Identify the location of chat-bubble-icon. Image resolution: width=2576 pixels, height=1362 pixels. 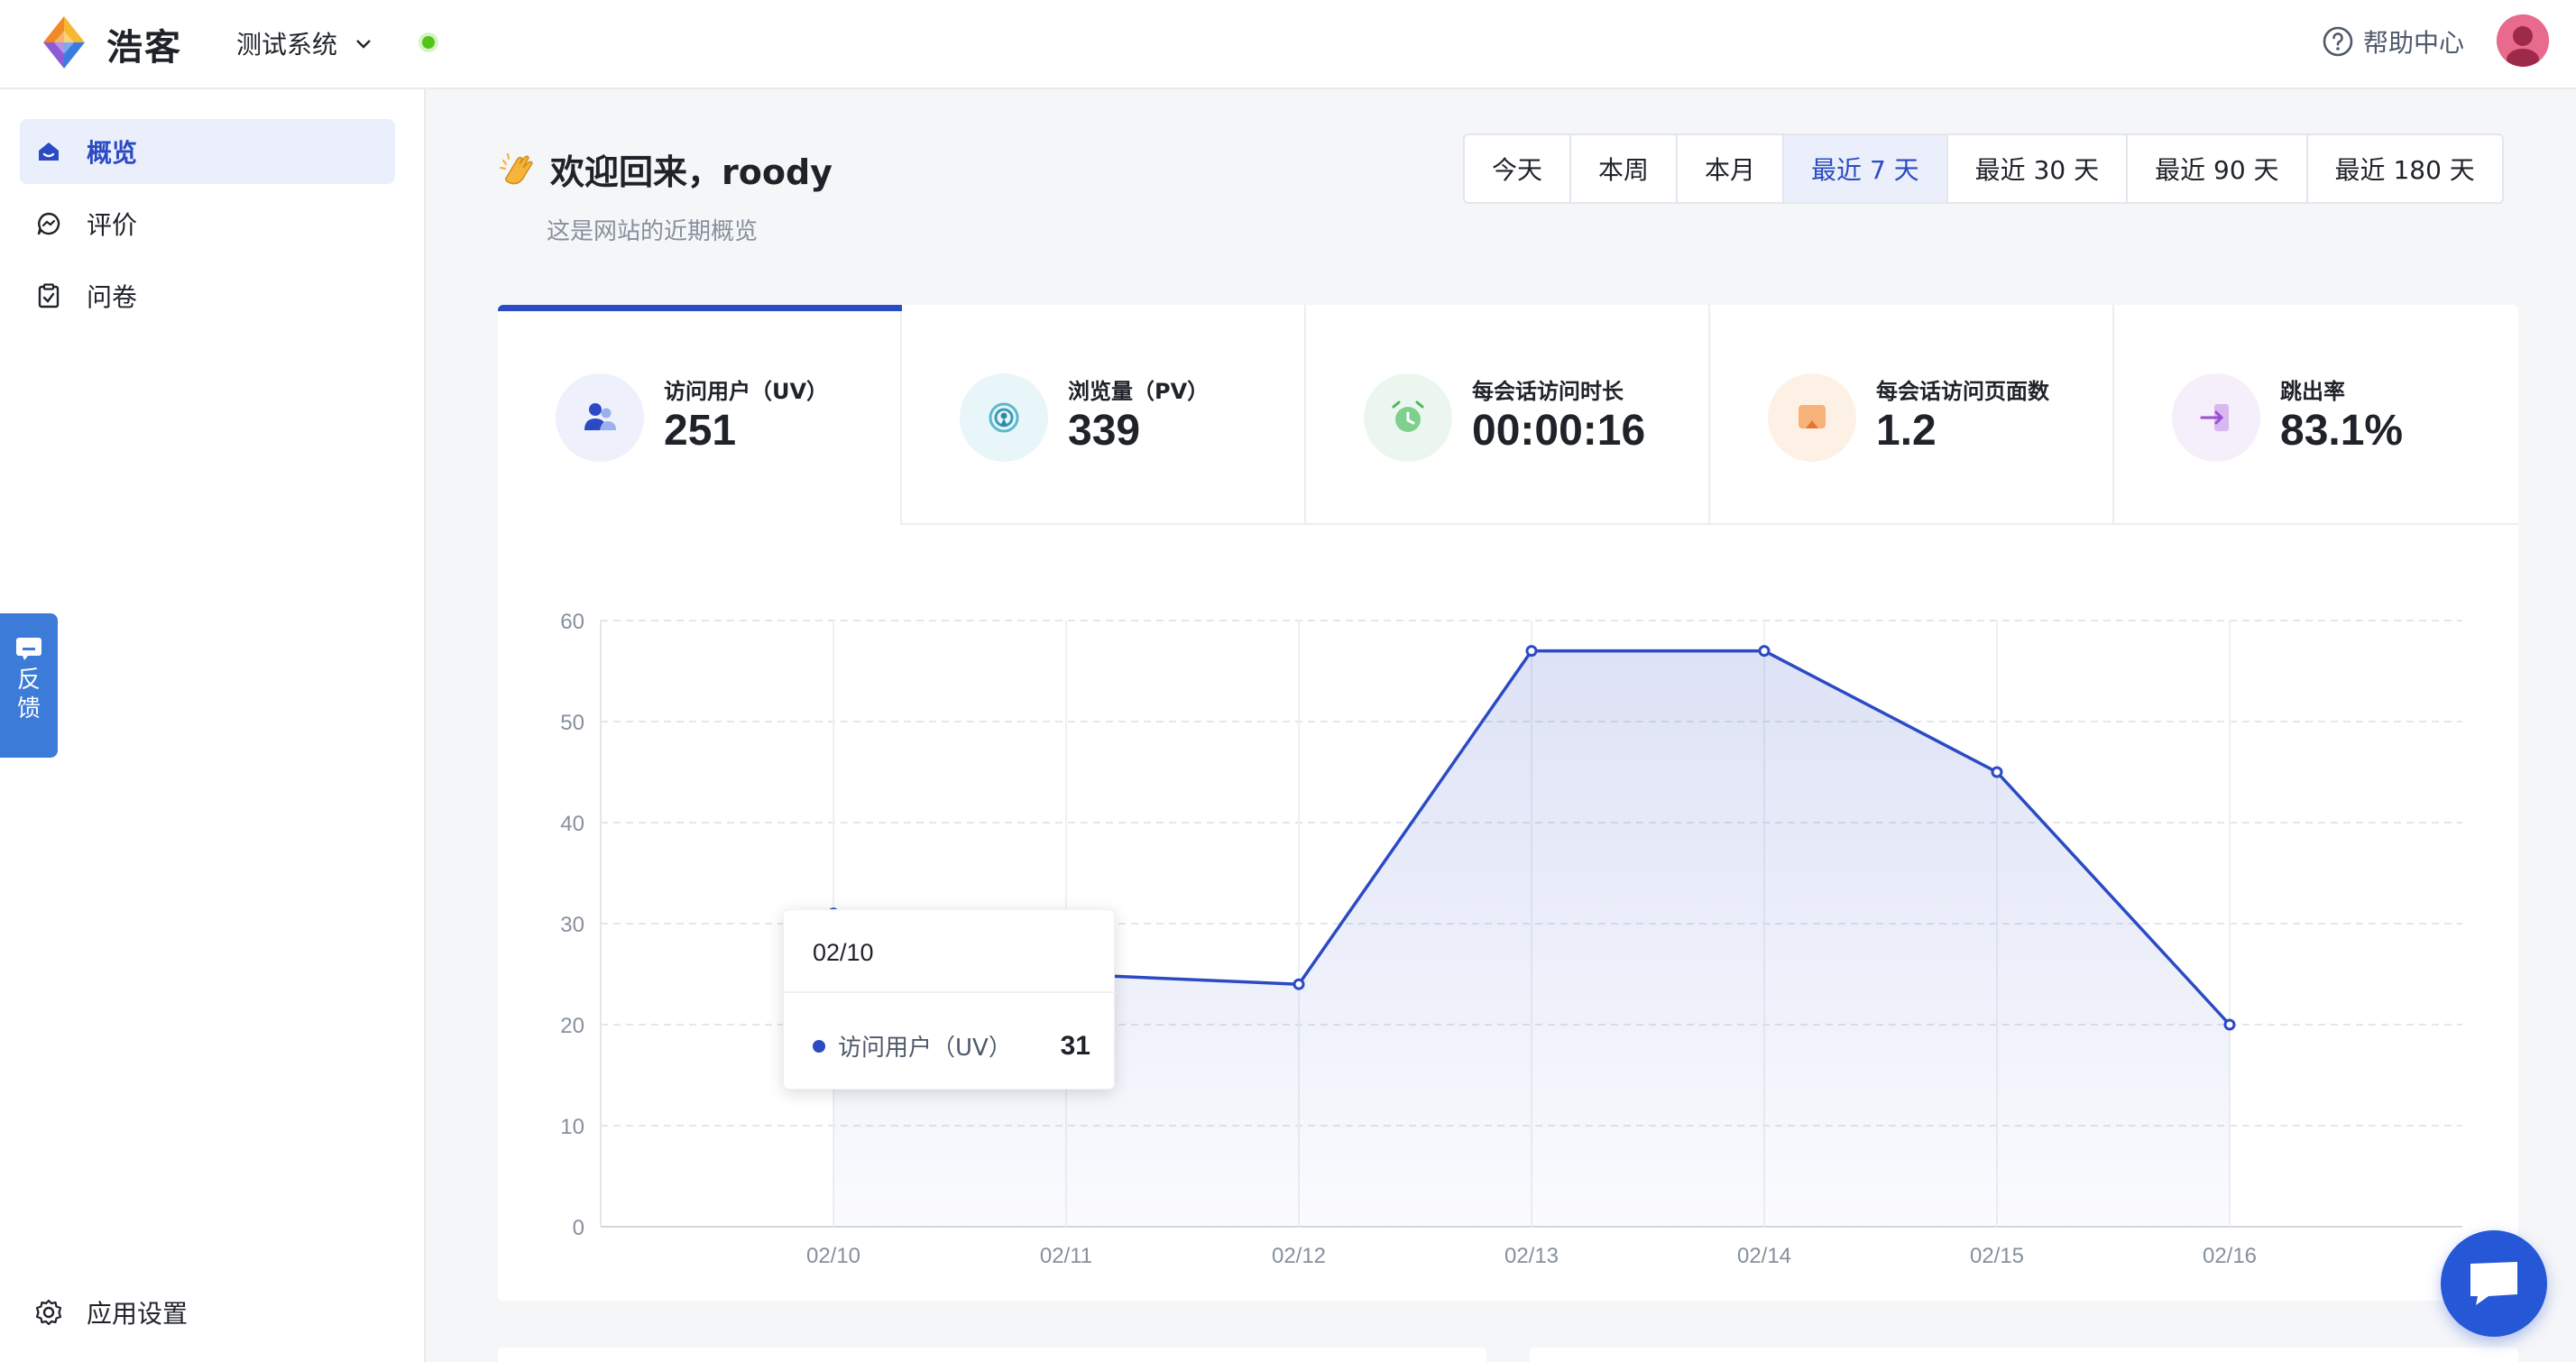
(48, 223).